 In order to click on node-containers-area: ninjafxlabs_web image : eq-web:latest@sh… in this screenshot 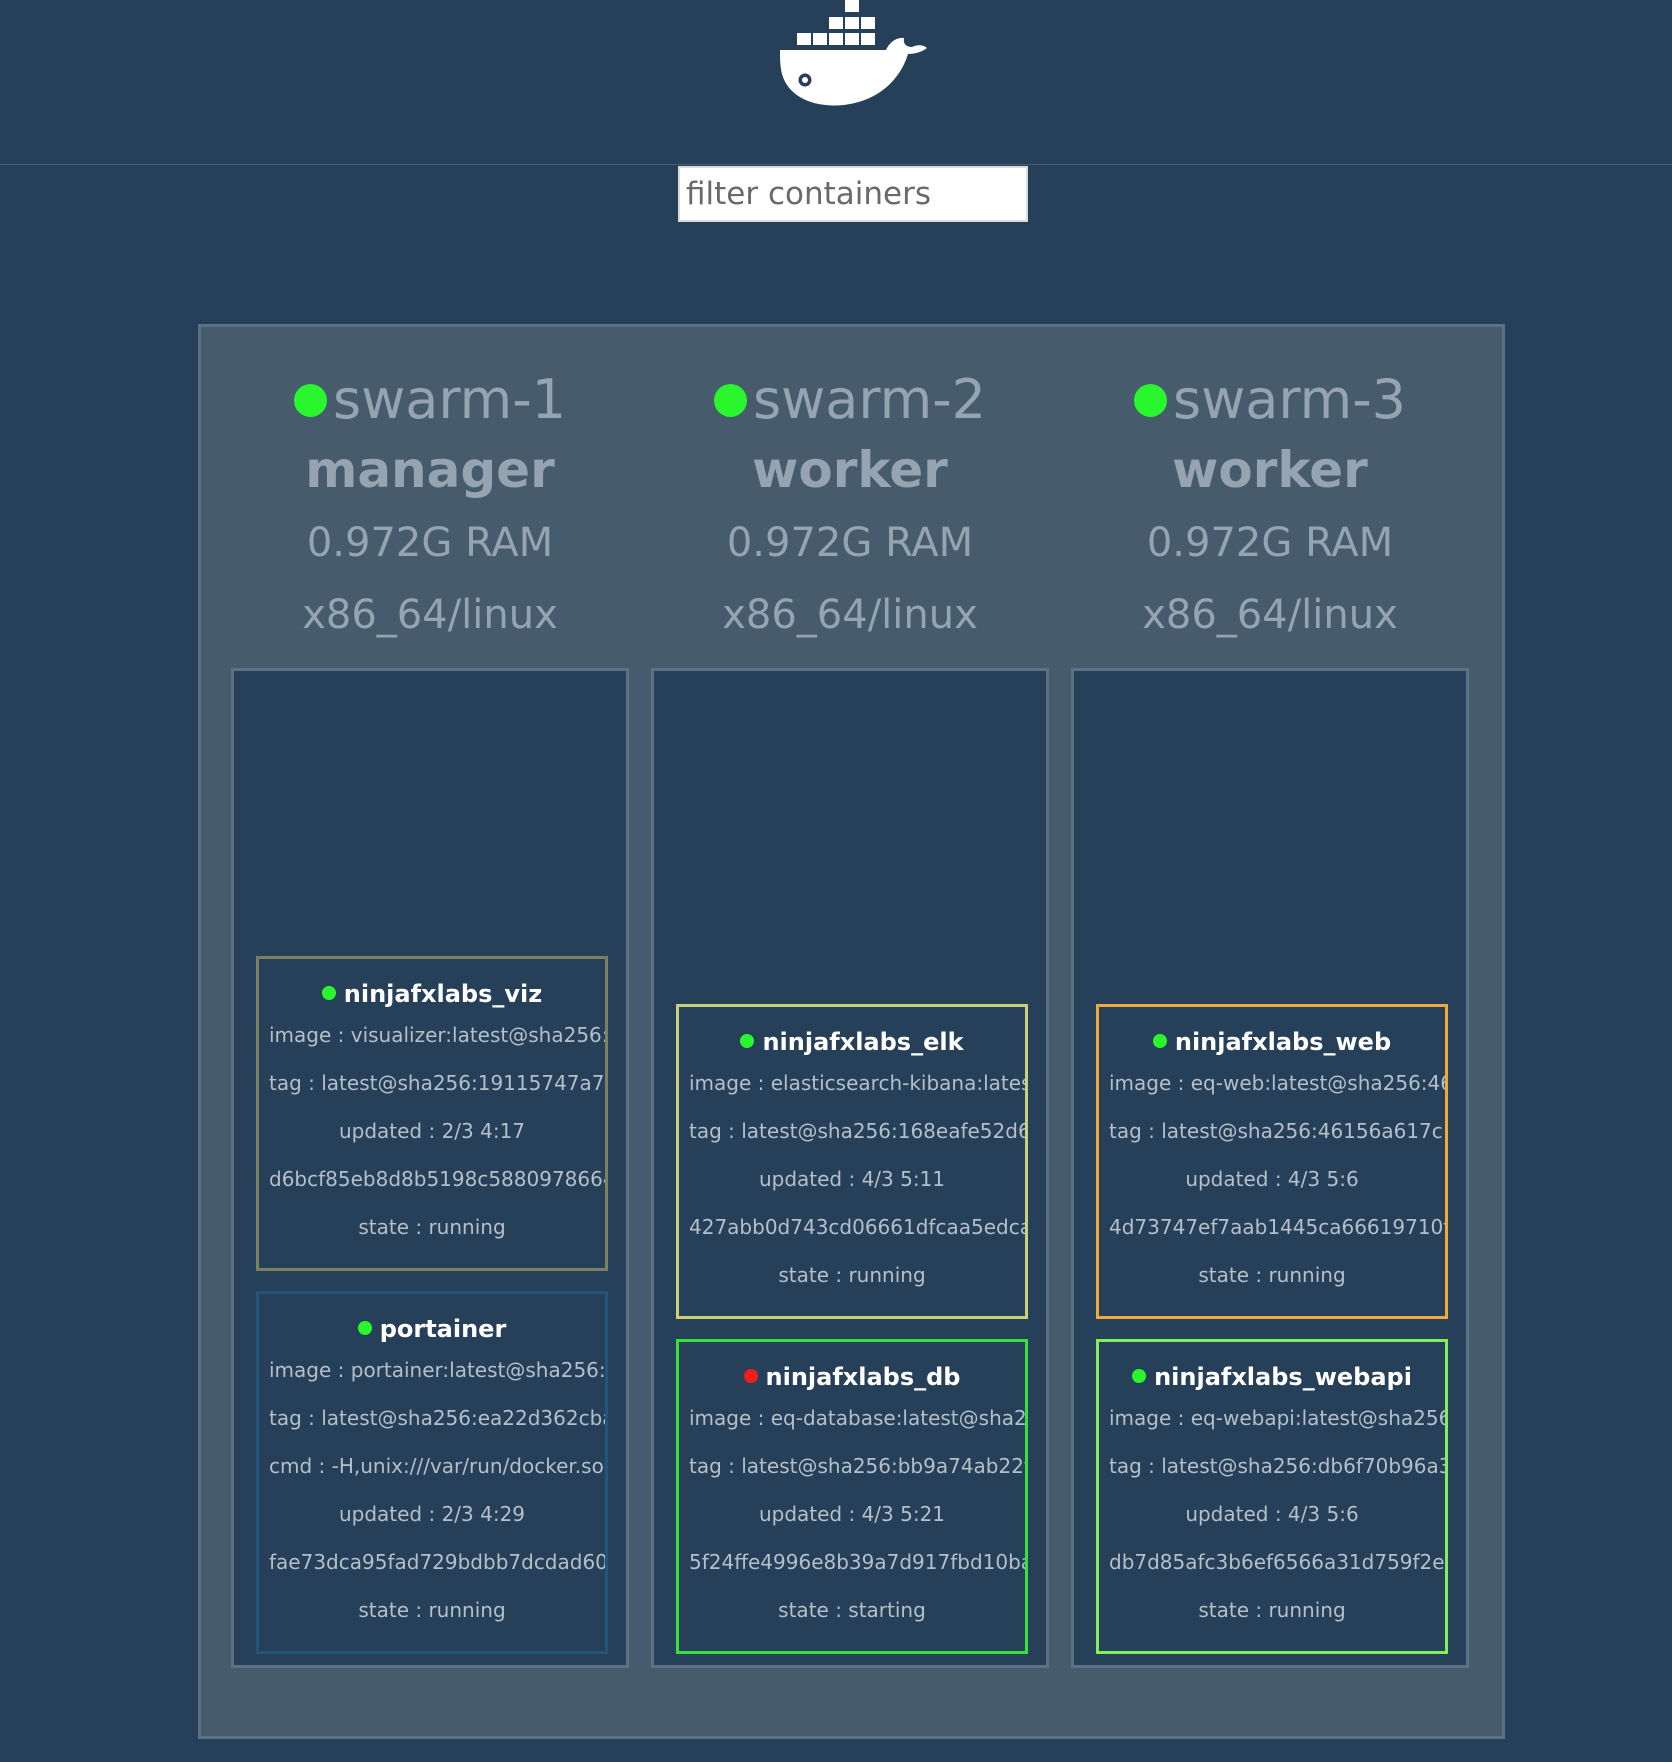, I will do `click(1270, 1168)`.